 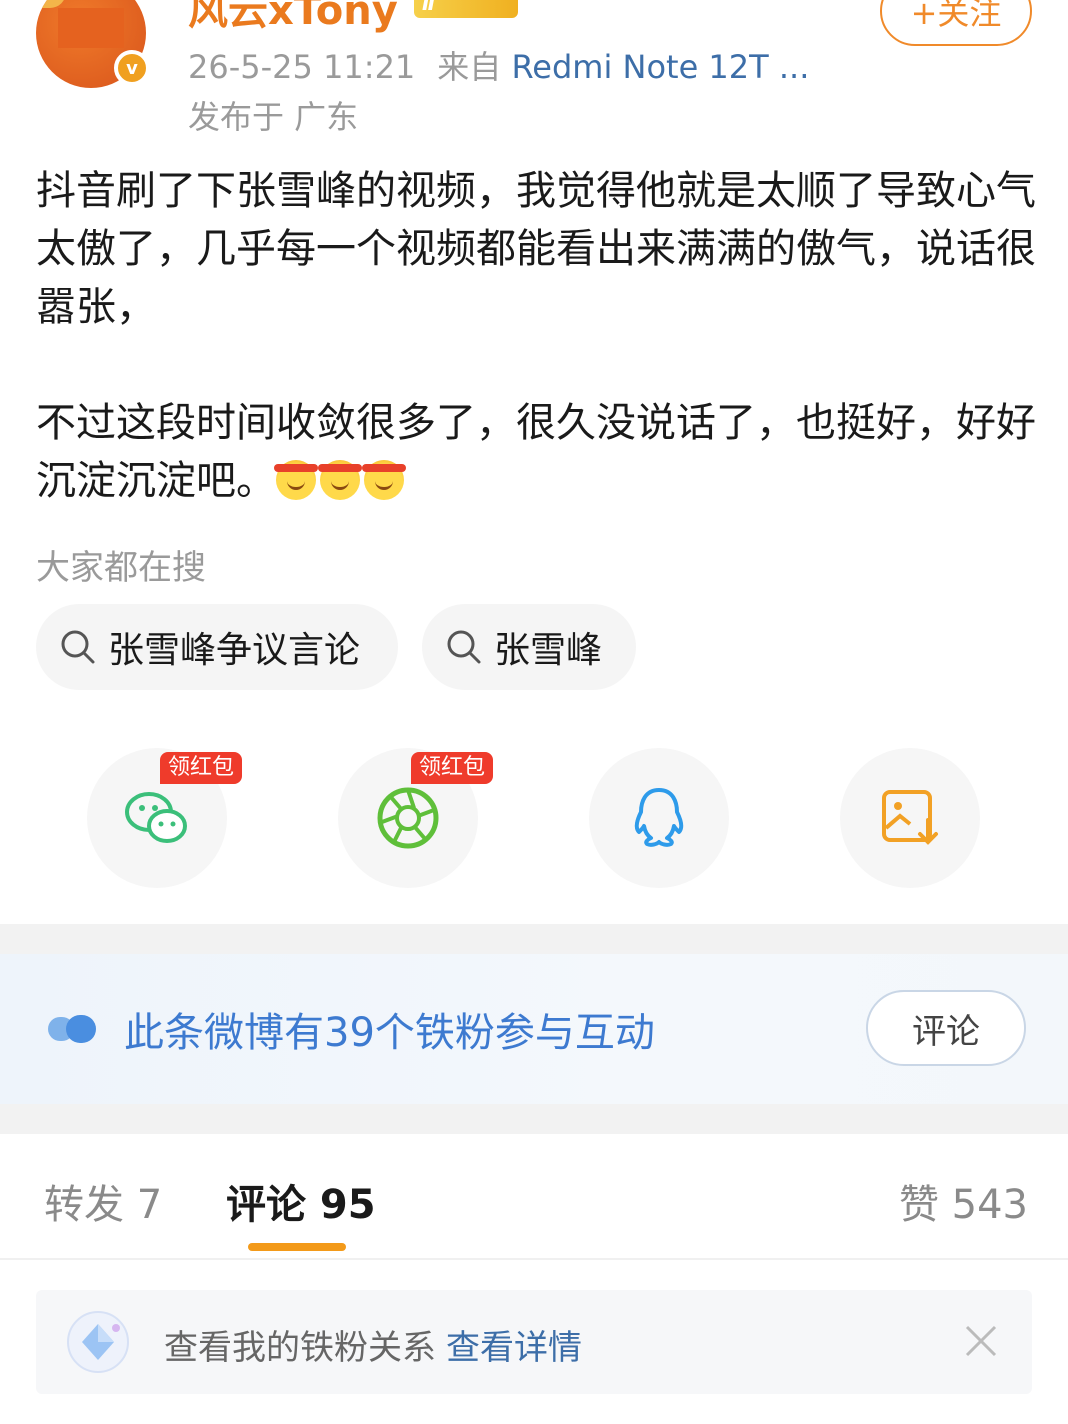 I want to click on fans-icon, so click(x=72, y=1029).